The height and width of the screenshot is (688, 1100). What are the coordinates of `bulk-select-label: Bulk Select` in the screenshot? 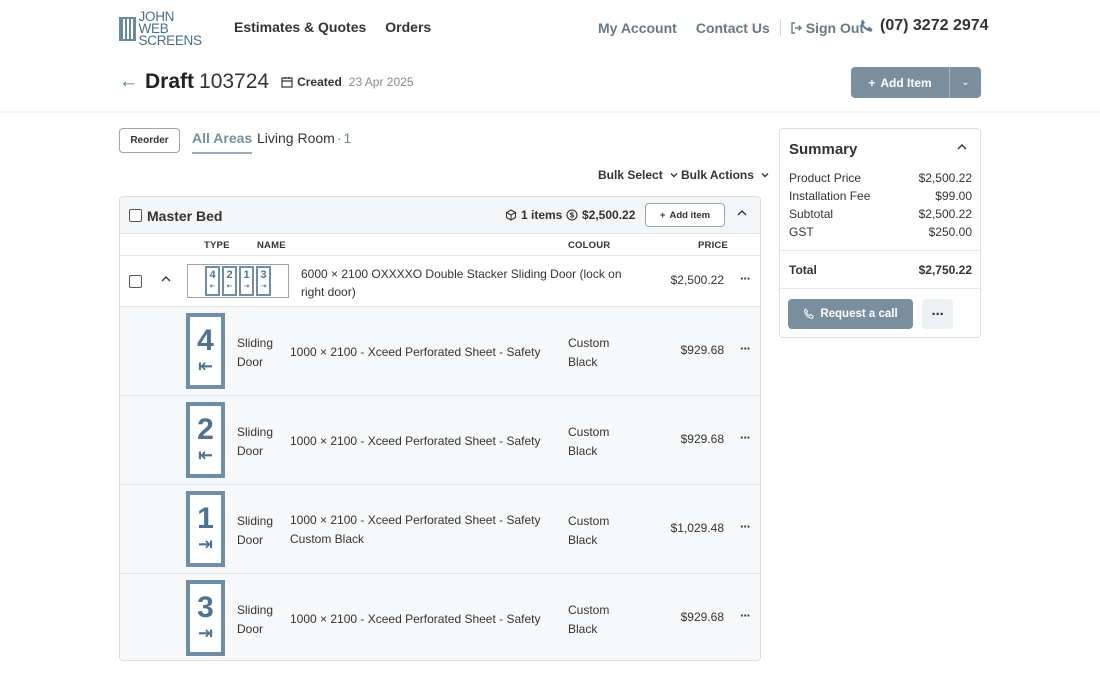 It's located at (630, 175).